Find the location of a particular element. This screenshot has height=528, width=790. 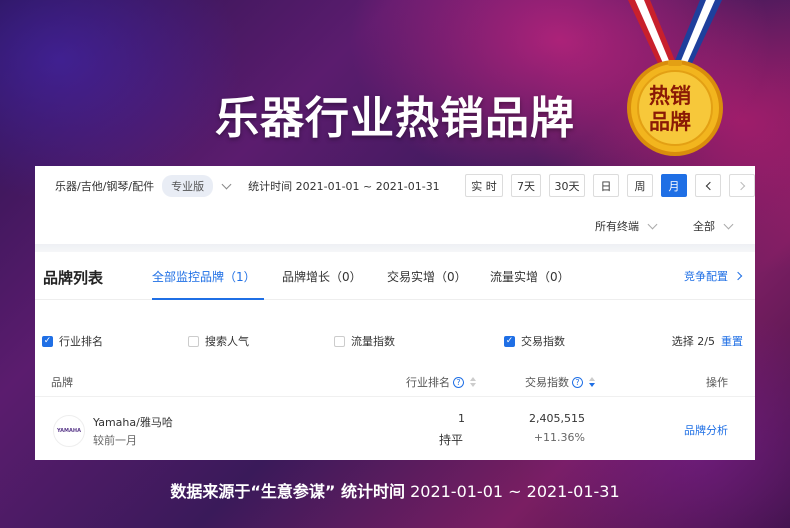

rank-value: 1 is located at coordinates (461, 418).